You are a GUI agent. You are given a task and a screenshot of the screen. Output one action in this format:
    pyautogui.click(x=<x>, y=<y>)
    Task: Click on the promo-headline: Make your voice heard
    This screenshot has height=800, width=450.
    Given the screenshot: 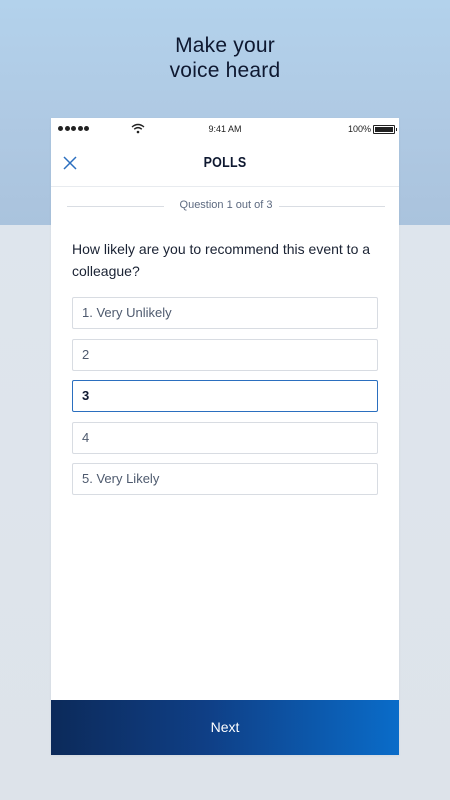 What is the action you would take?
    pyautogui.click(x=225, y=58)
    